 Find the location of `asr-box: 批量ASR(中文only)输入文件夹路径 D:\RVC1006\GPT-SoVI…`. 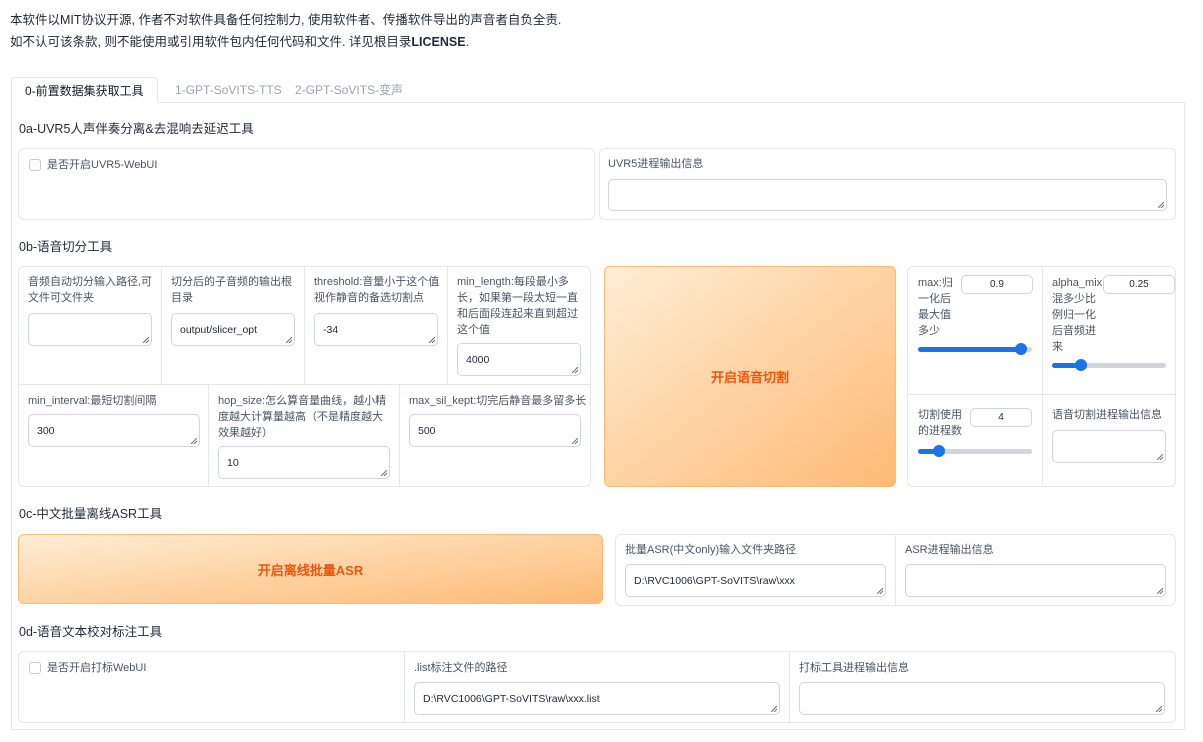

asr-box: 批量ASR(中文only)输入文件夹路径 D:\RVC1006\GPT-SoVI… is located at coordinates (895, 570).